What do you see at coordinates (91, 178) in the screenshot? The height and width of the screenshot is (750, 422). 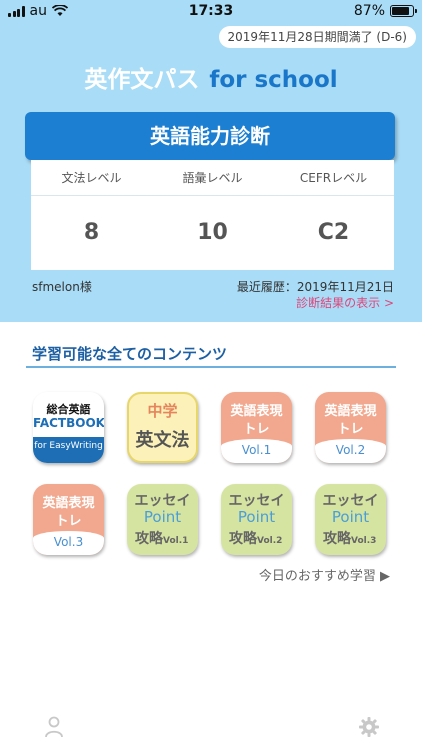 I see `grammar-level-label: 文法レベル` at bounding box center [91, 178].